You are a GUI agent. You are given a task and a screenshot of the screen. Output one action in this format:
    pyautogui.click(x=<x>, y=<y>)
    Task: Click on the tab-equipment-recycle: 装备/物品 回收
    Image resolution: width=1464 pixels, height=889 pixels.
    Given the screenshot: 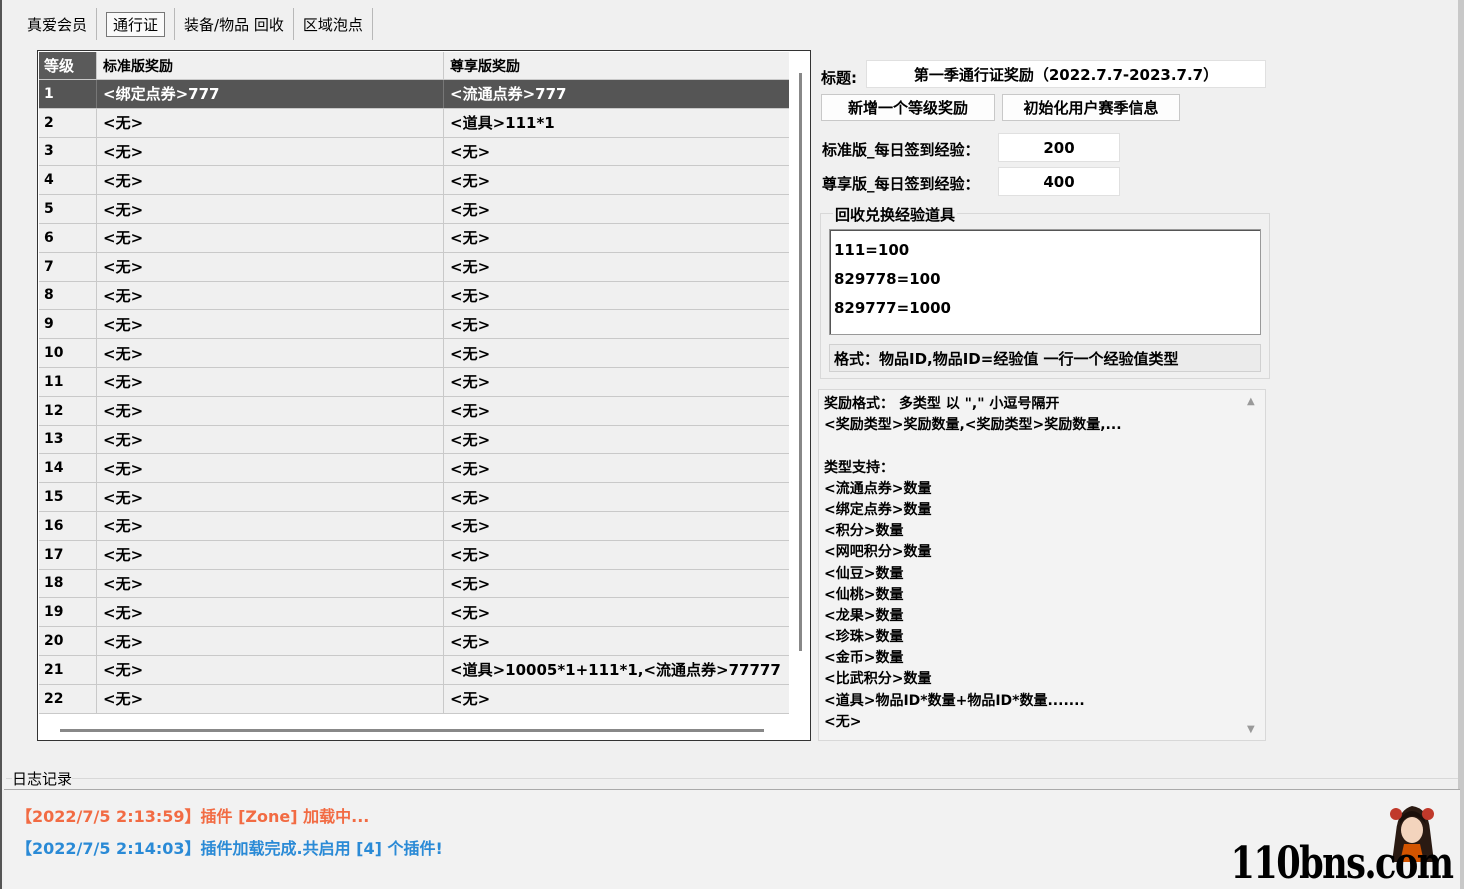 What is the action you would take?
    pyautogui.click(x=234, y=24)
    